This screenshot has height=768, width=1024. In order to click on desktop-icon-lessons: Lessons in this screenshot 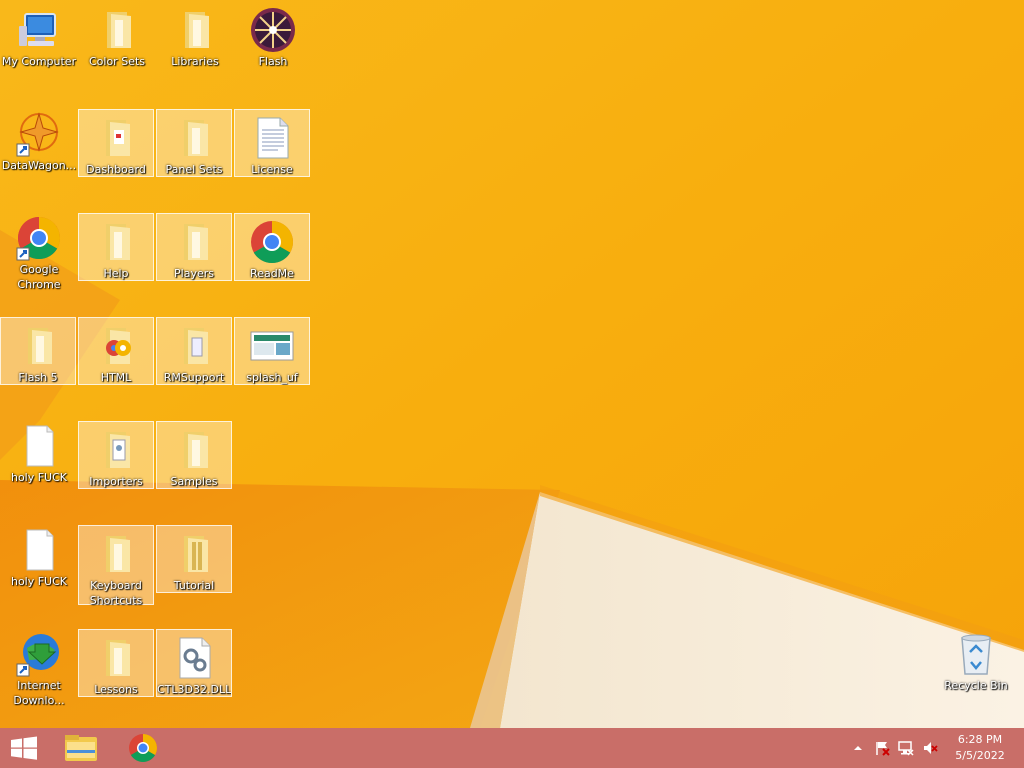, I will do `click(116, 663)`.